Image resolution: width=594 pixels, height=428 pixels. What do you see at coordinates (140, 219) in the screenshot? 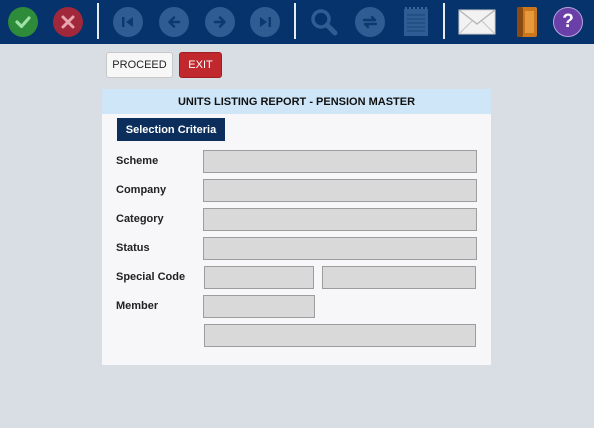
I see `category-label: Category` at bounding box center [140, 219].